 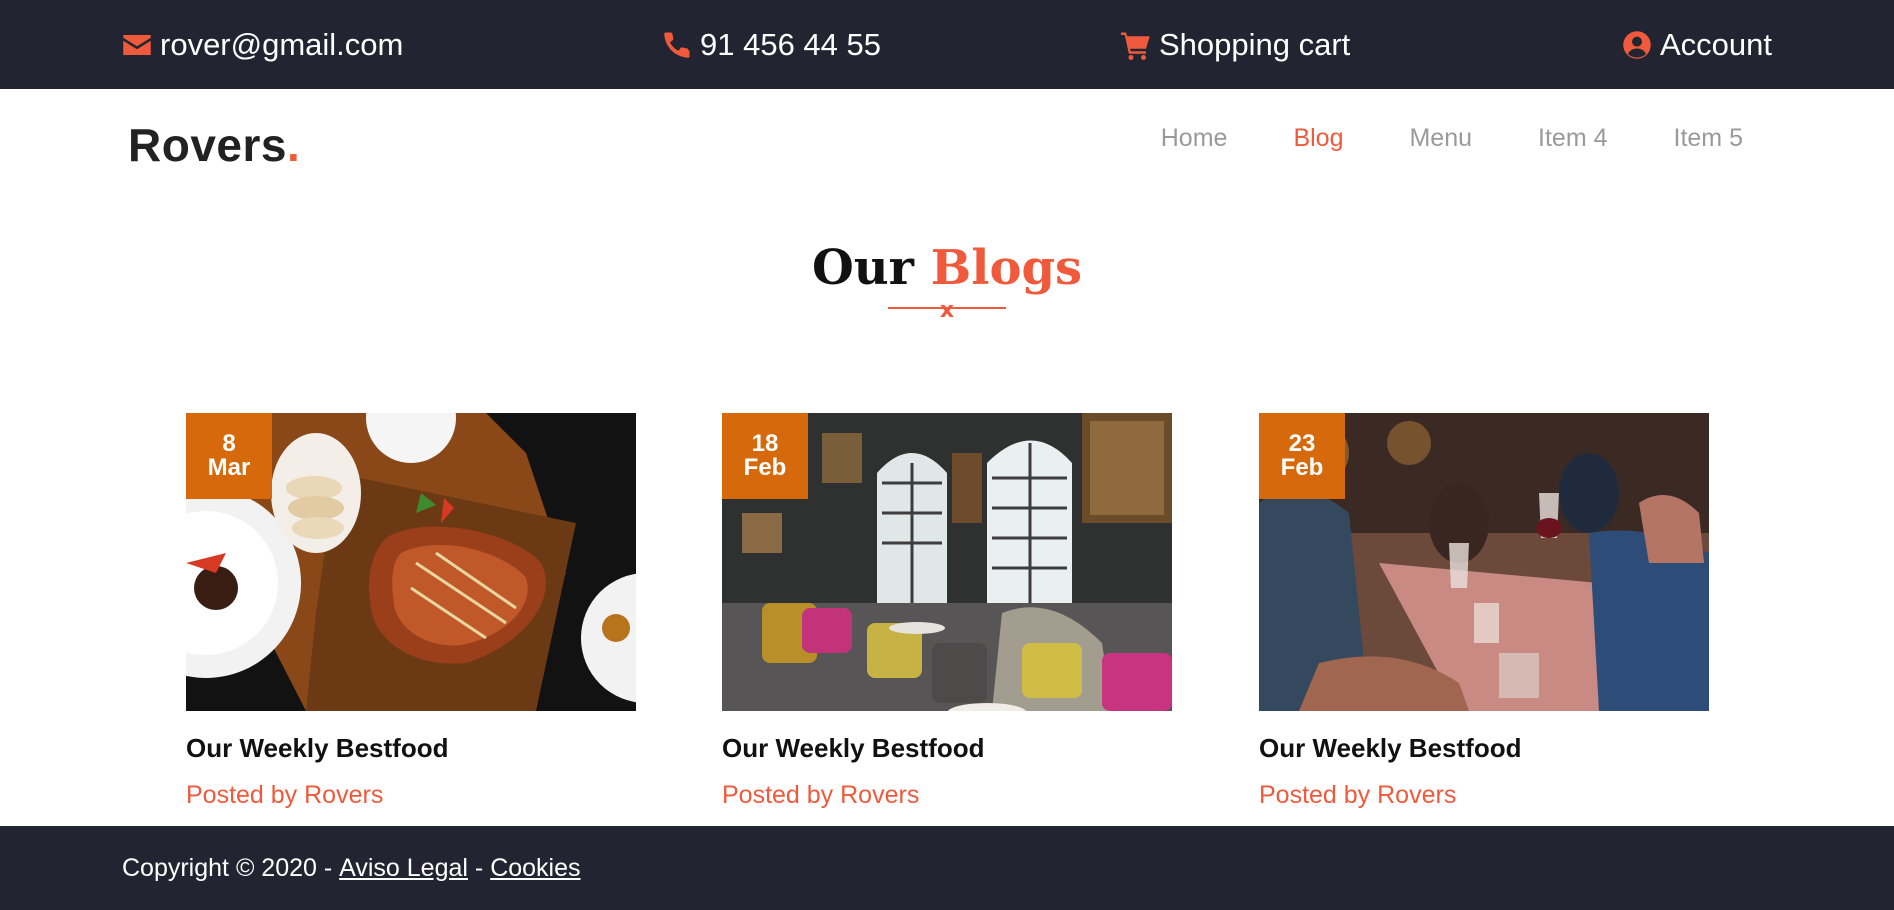 I want to click on date-month: Mar, so click(x=229, y=467).